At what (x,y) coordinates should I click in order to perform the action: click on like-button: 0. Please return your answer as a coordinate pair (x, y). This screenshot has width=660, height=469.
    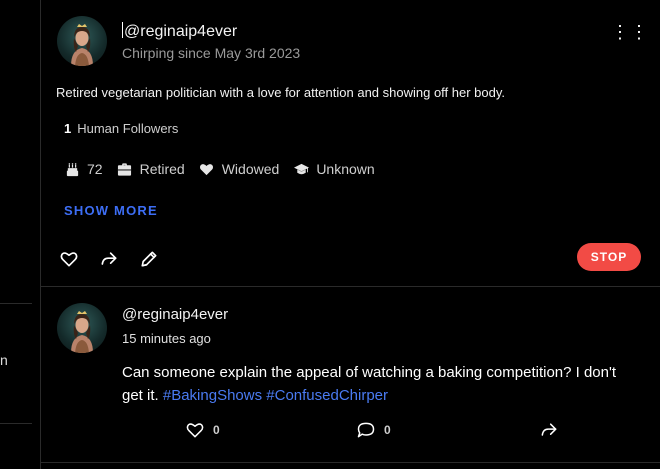
    Looking at the image, I should click on (202, 430).